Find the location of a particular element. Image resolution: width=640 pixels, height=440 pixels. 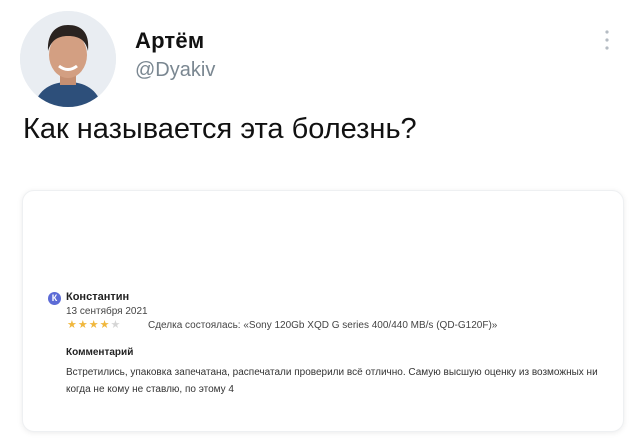

reviewer-name: Константин is located at coordinates (98, 297).